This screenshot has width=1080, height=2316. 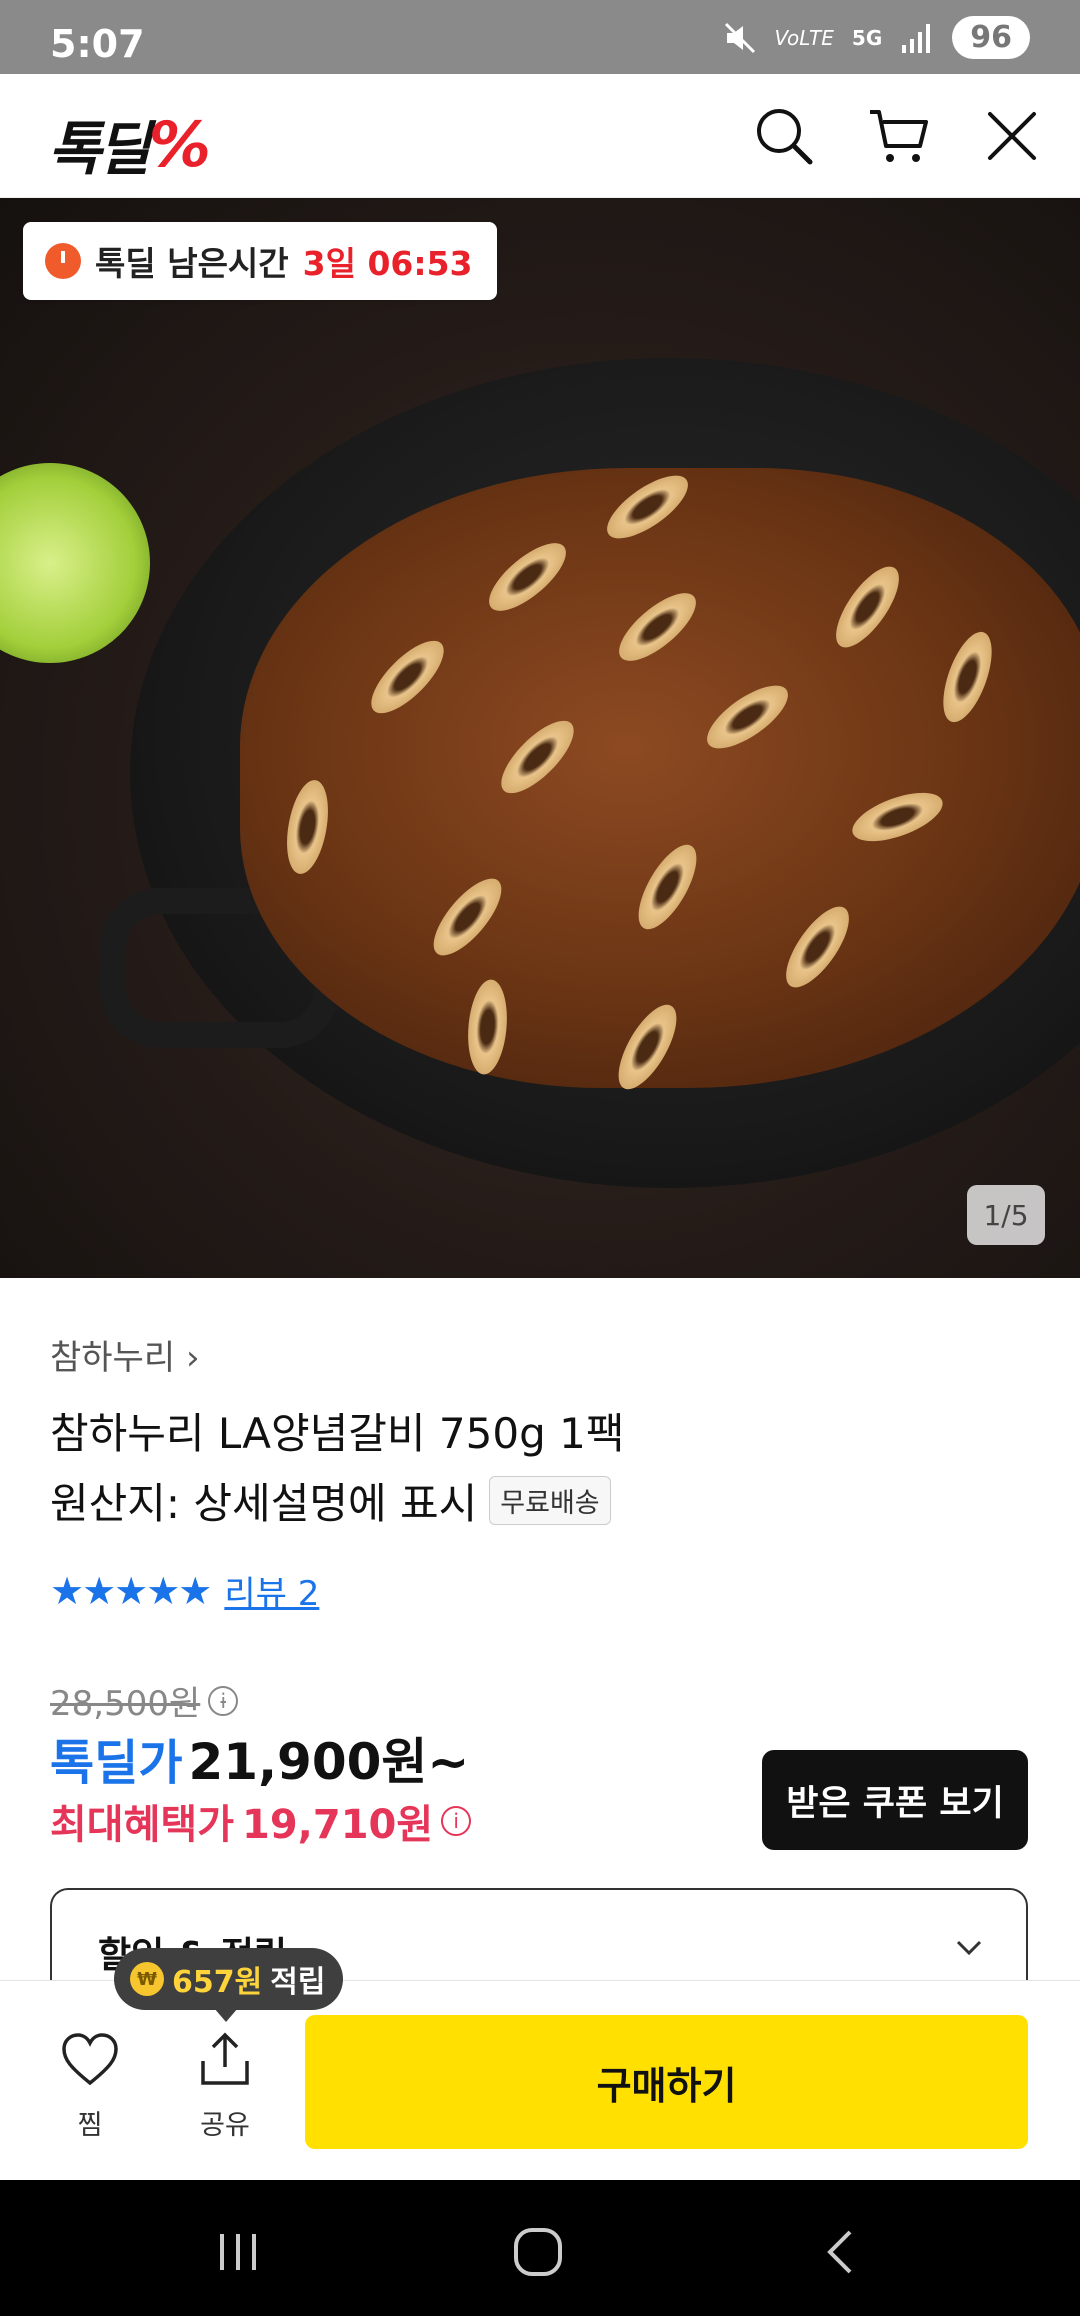 What do you see at coordinates (225, 2125) in the screenshot?
I see `share-label: 공유` at bounding box center [225, 2125].